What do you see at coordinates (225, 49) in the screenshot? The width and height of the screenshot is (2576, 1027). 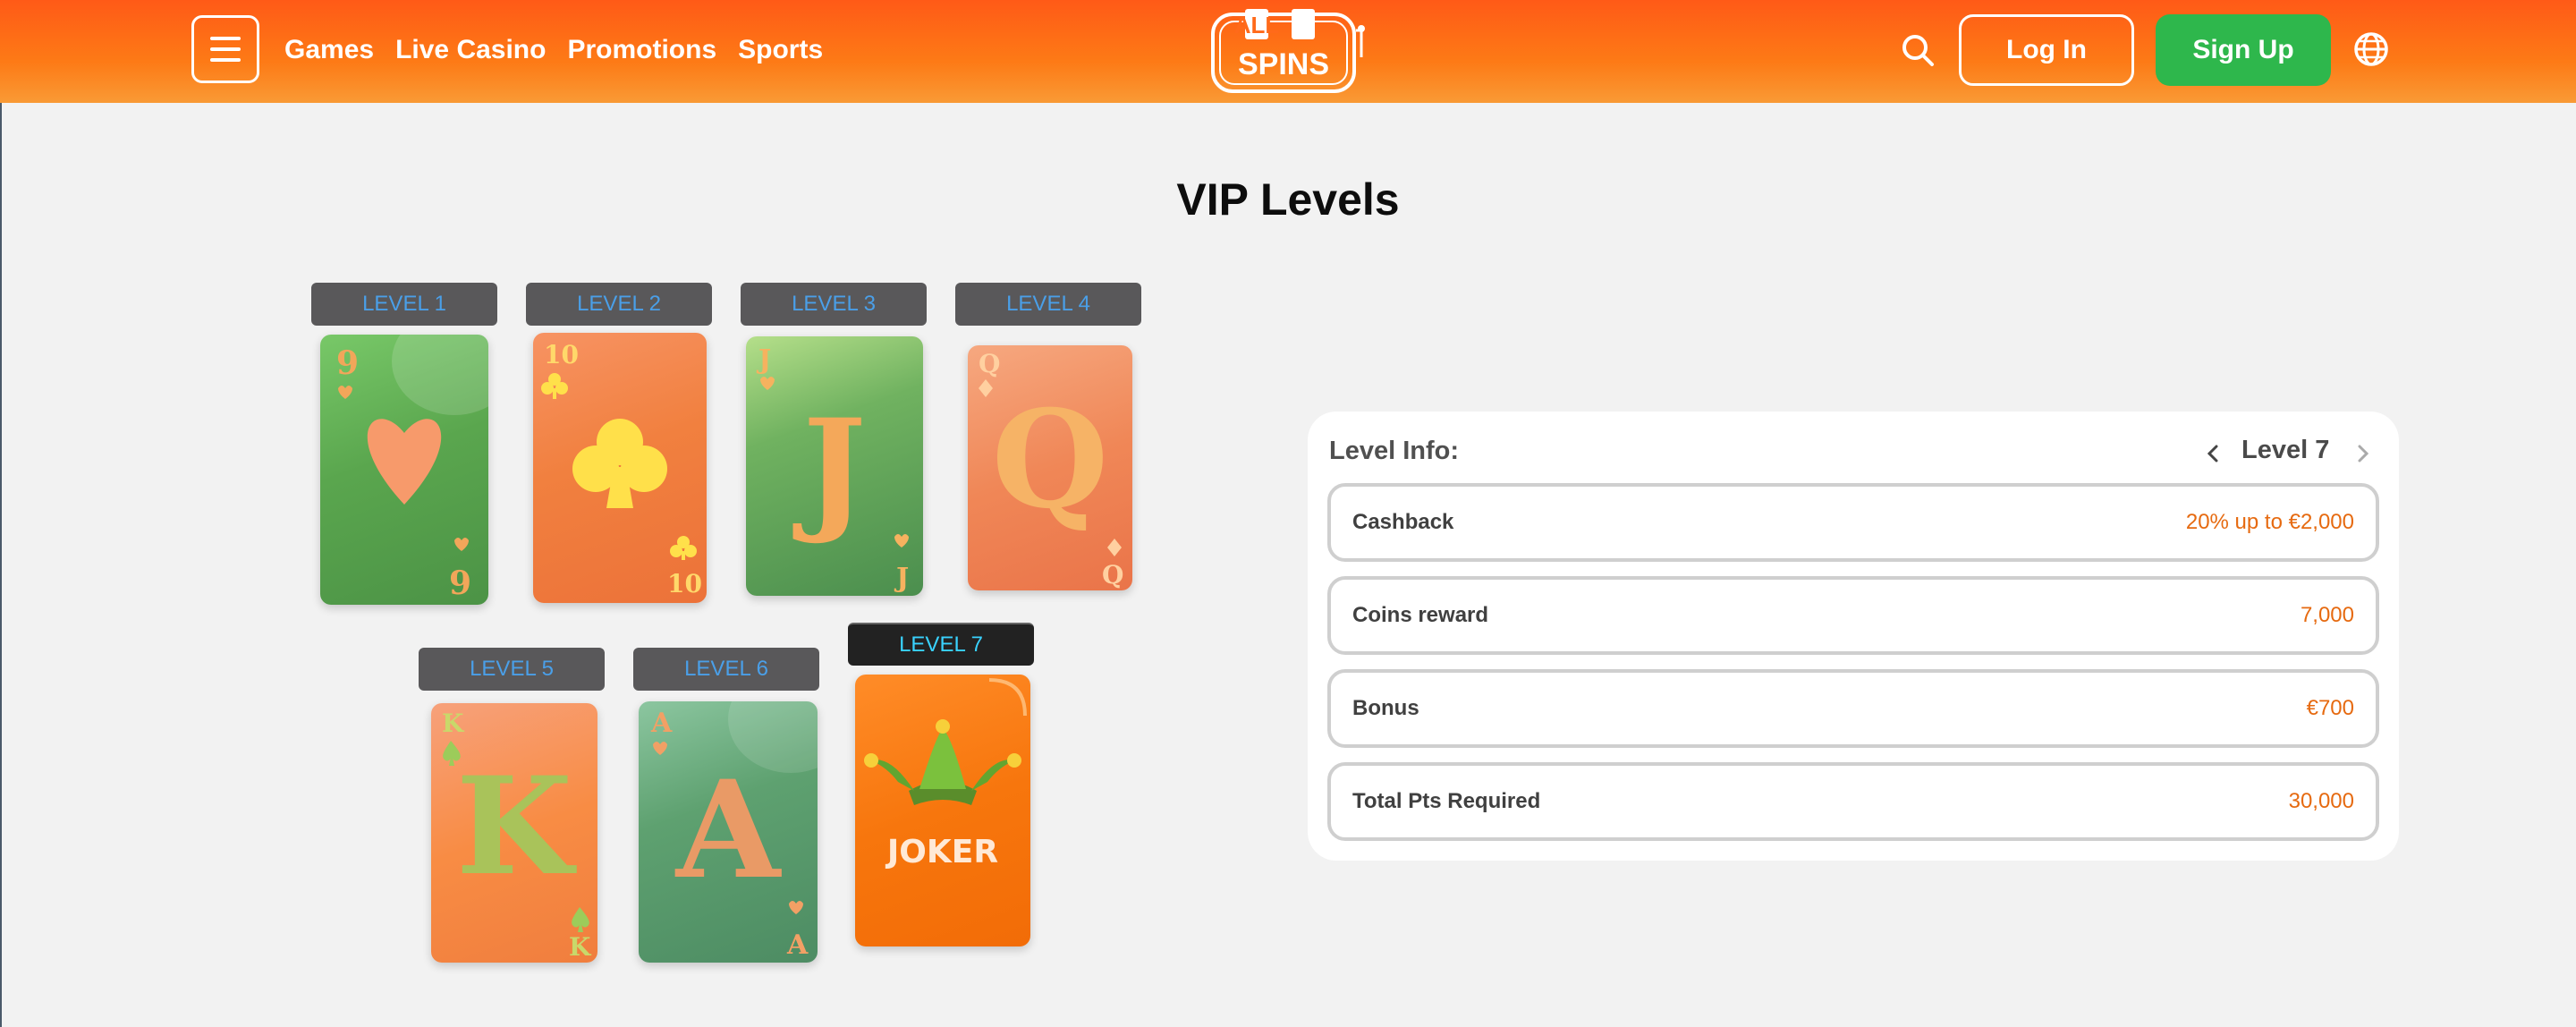 I see `menu-button` at bounding box center [225, 49].